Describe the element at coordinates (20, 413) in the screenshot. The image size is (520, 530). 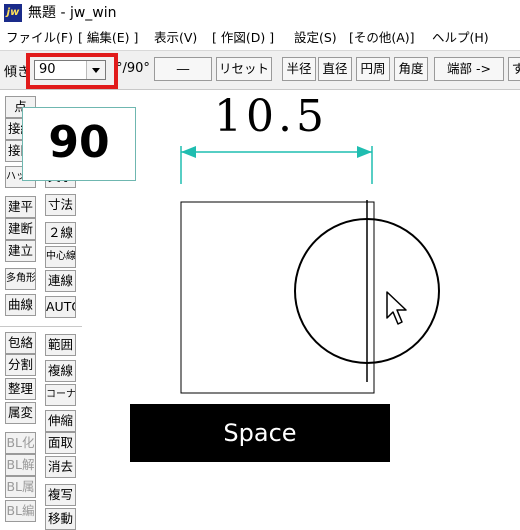
I see `palette-left-button: 属変` at that location.